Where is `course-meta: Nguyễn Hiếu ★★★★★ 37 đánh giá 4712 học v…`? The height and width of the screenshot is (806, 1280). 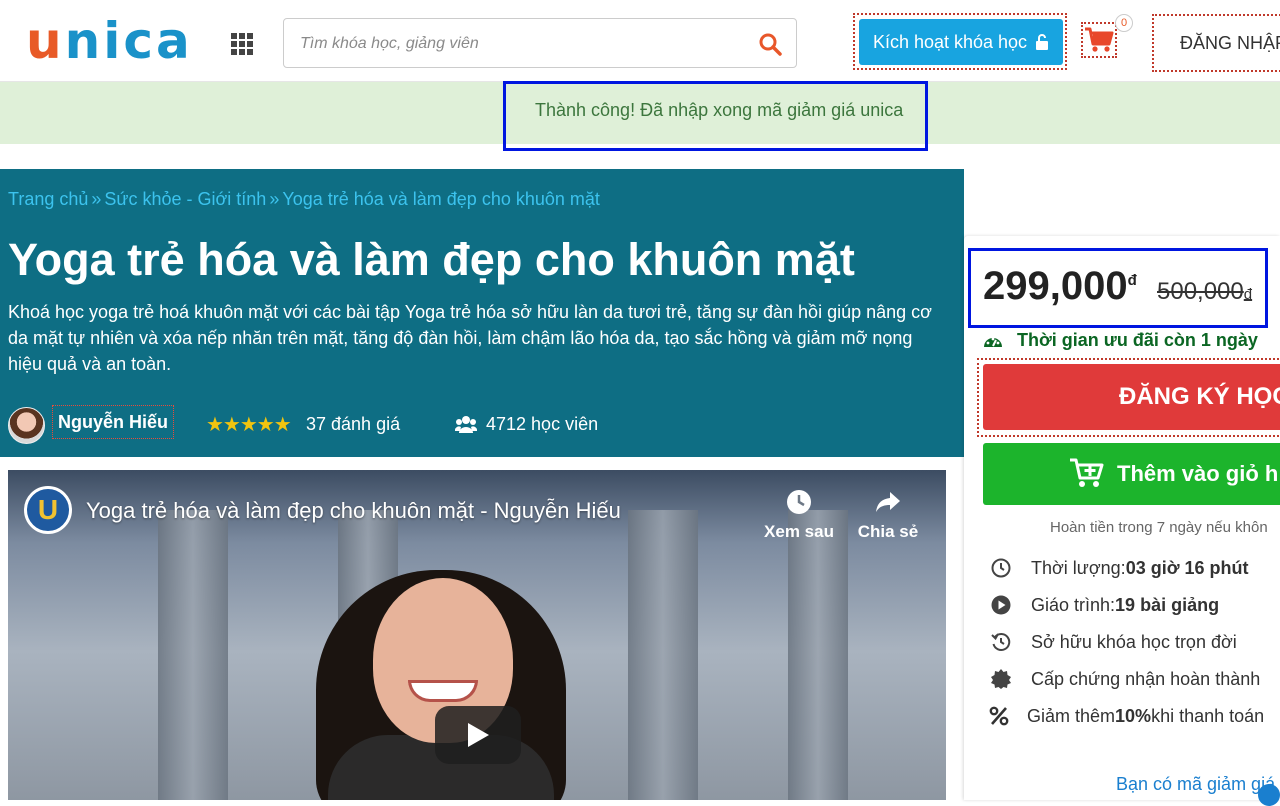 course-meta: Nguyễn Hiếu ★★★★★ 37 đánh giá 4712 học v… is located at coordinates (478, 425).